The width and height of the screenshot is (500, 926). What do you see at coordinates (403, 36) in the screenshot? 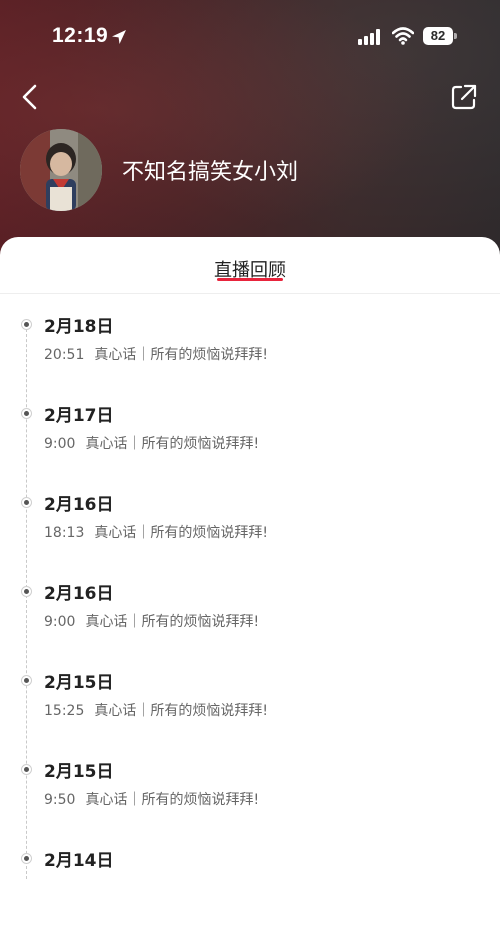
I see `wifi-icon` at bounding box center [403, 36].